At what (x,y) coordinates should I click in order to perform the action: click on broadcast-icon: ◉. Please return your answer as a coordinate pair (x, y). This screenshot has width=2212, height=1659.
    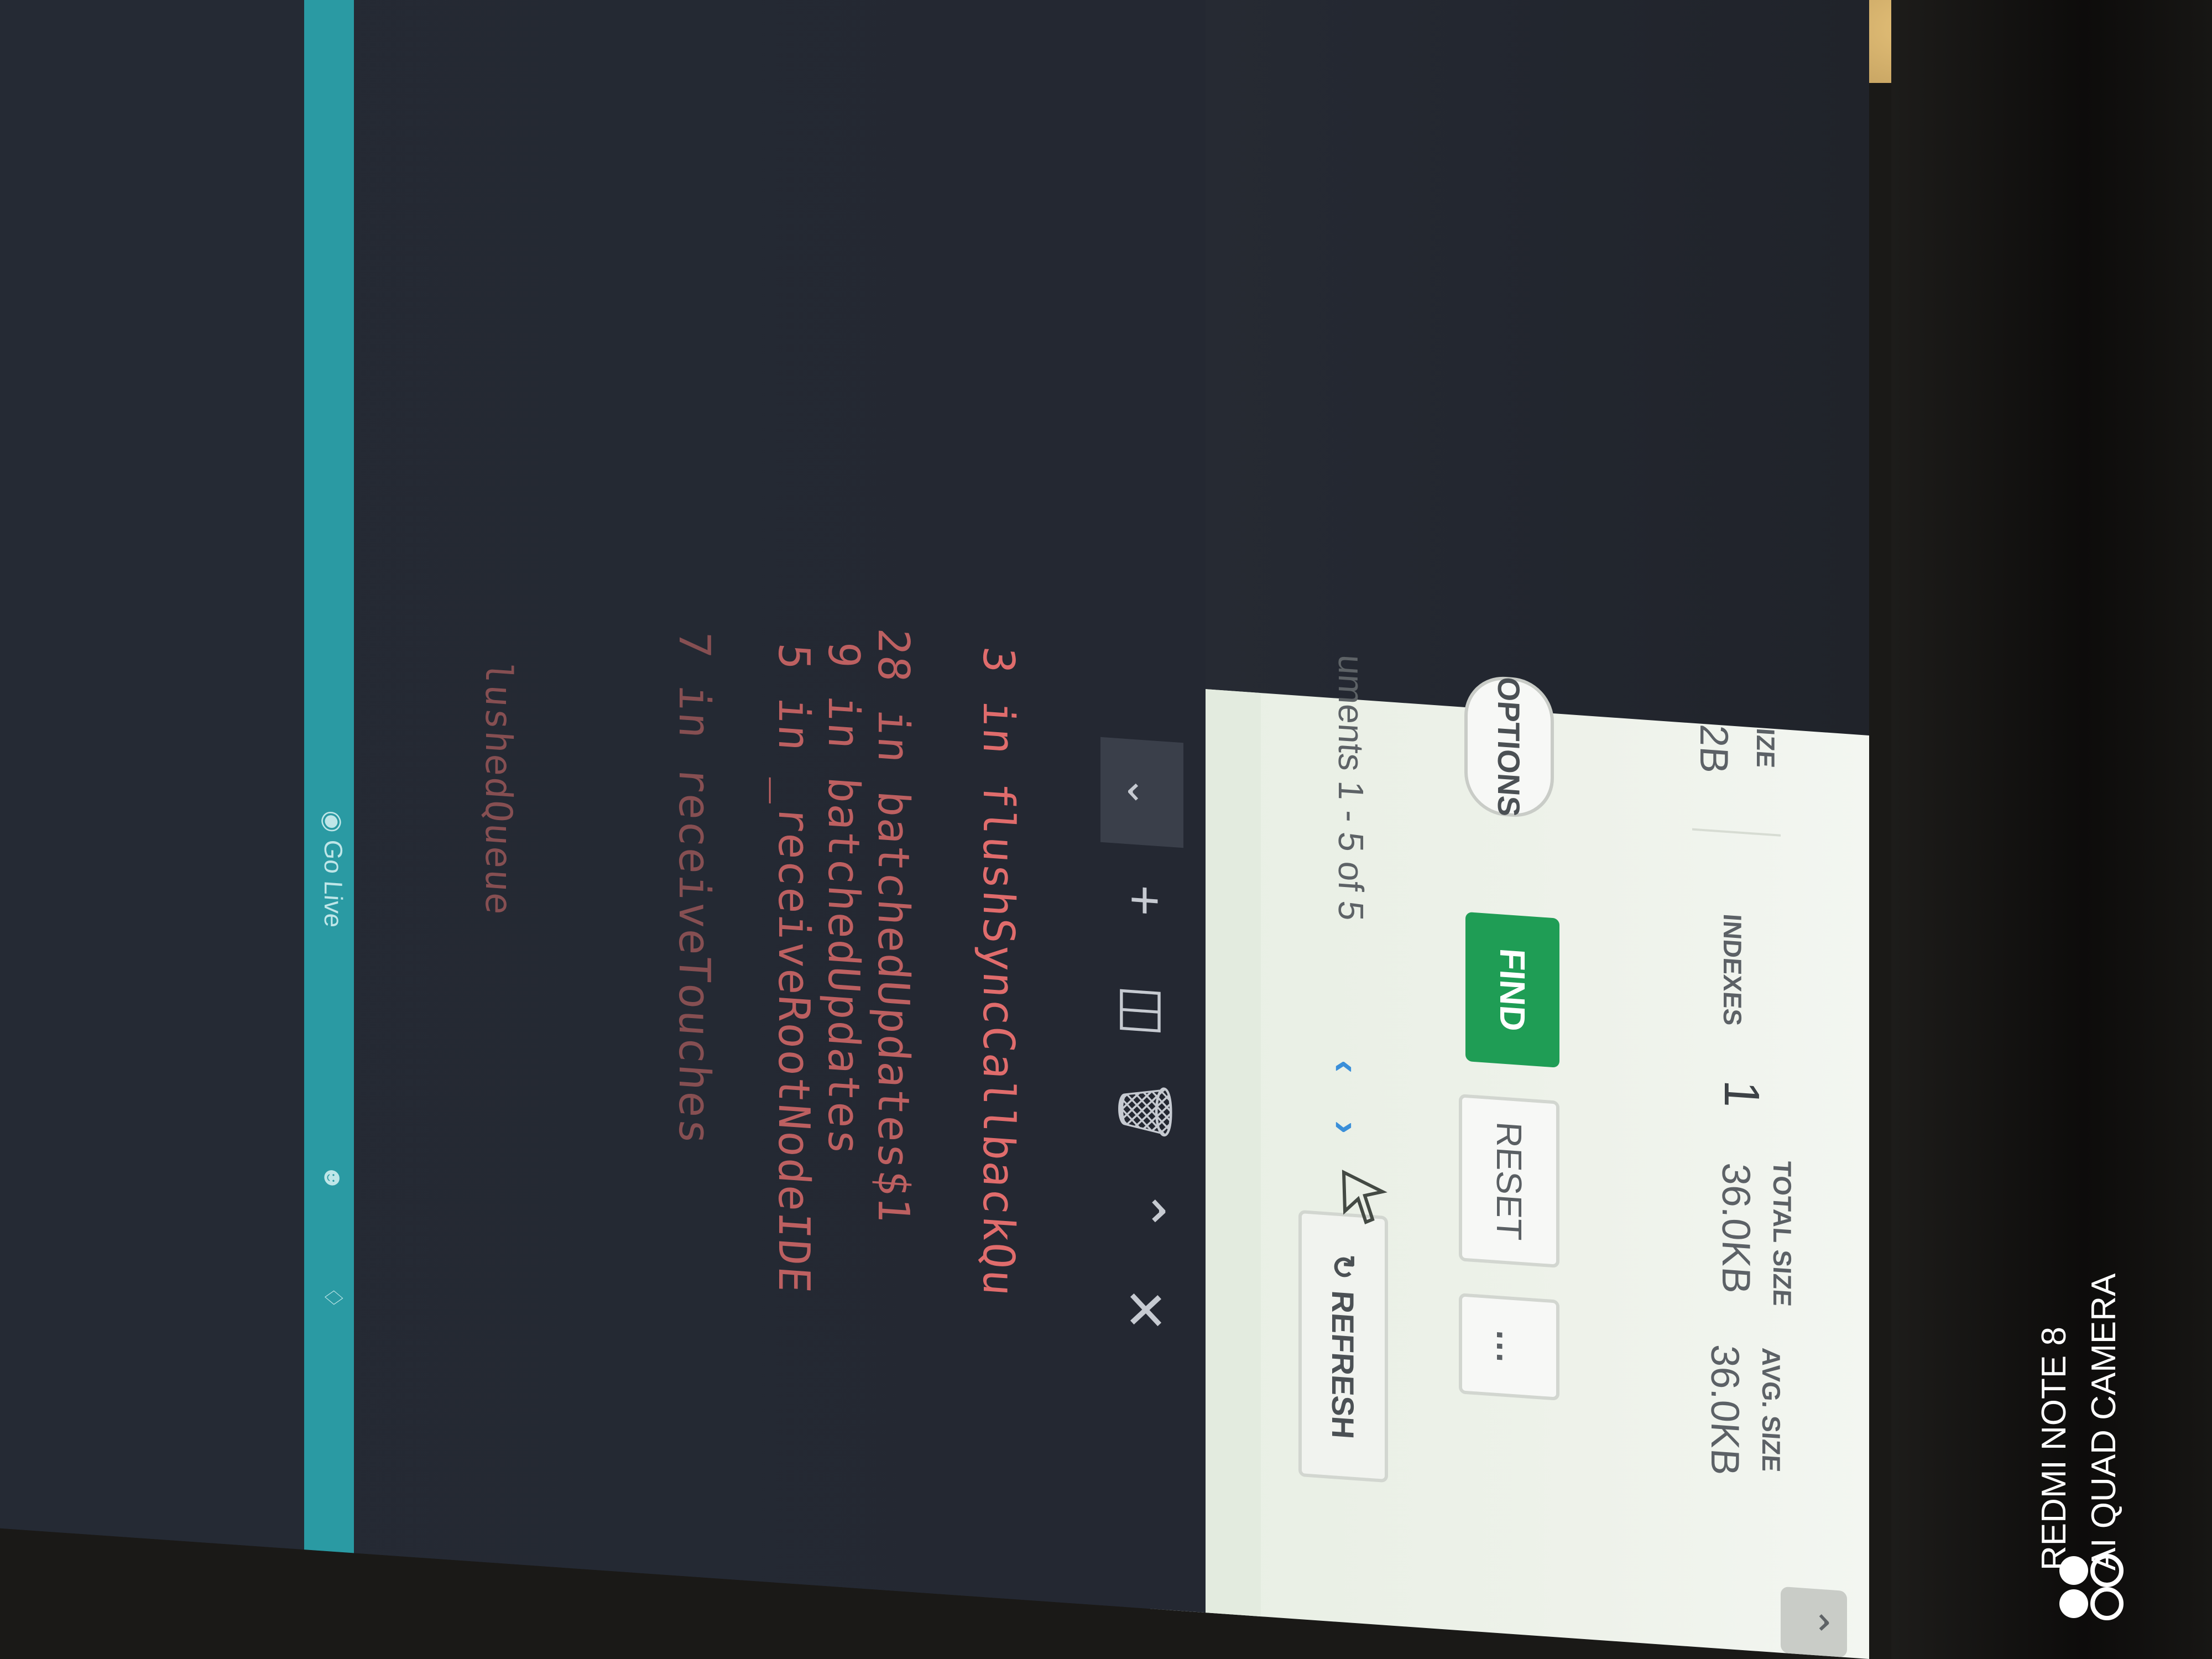
    Looking at the image, I should click on (333, 825).